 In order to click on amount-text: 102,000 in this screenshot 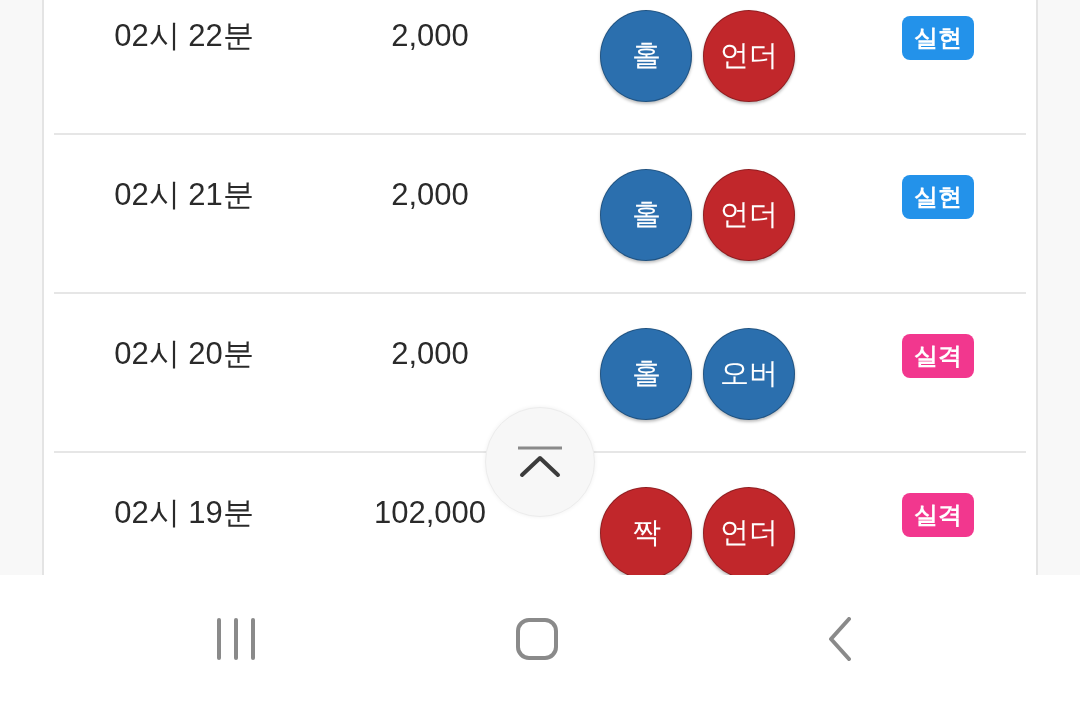, I will do `click(430, 513)`.